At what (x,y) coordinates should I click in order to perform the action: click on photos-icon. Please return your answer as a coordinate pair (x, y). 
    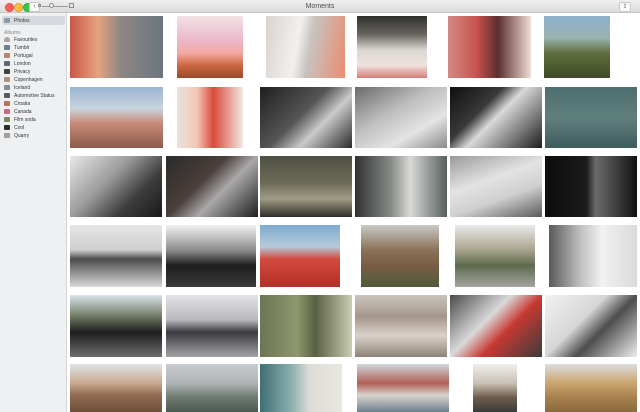
    Looking at the image, I should click on (7, 20).